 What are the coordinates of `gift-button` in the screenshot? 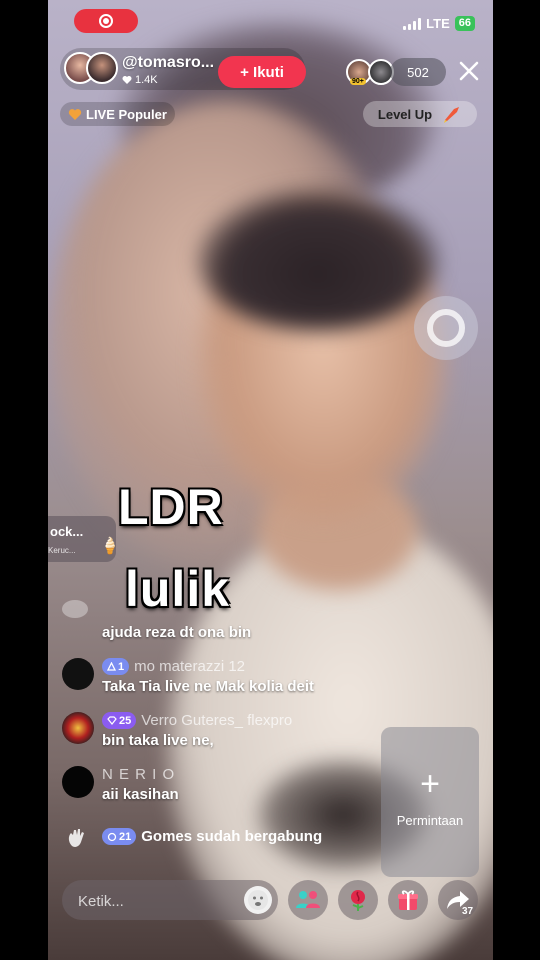 It's located at (408, 900).